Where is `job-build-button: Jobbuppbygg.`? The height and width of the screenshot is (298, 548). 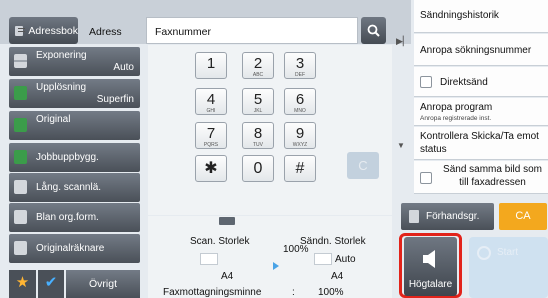 job-build-button: Jobbuppbygg. is located at coordinates (74, 157).